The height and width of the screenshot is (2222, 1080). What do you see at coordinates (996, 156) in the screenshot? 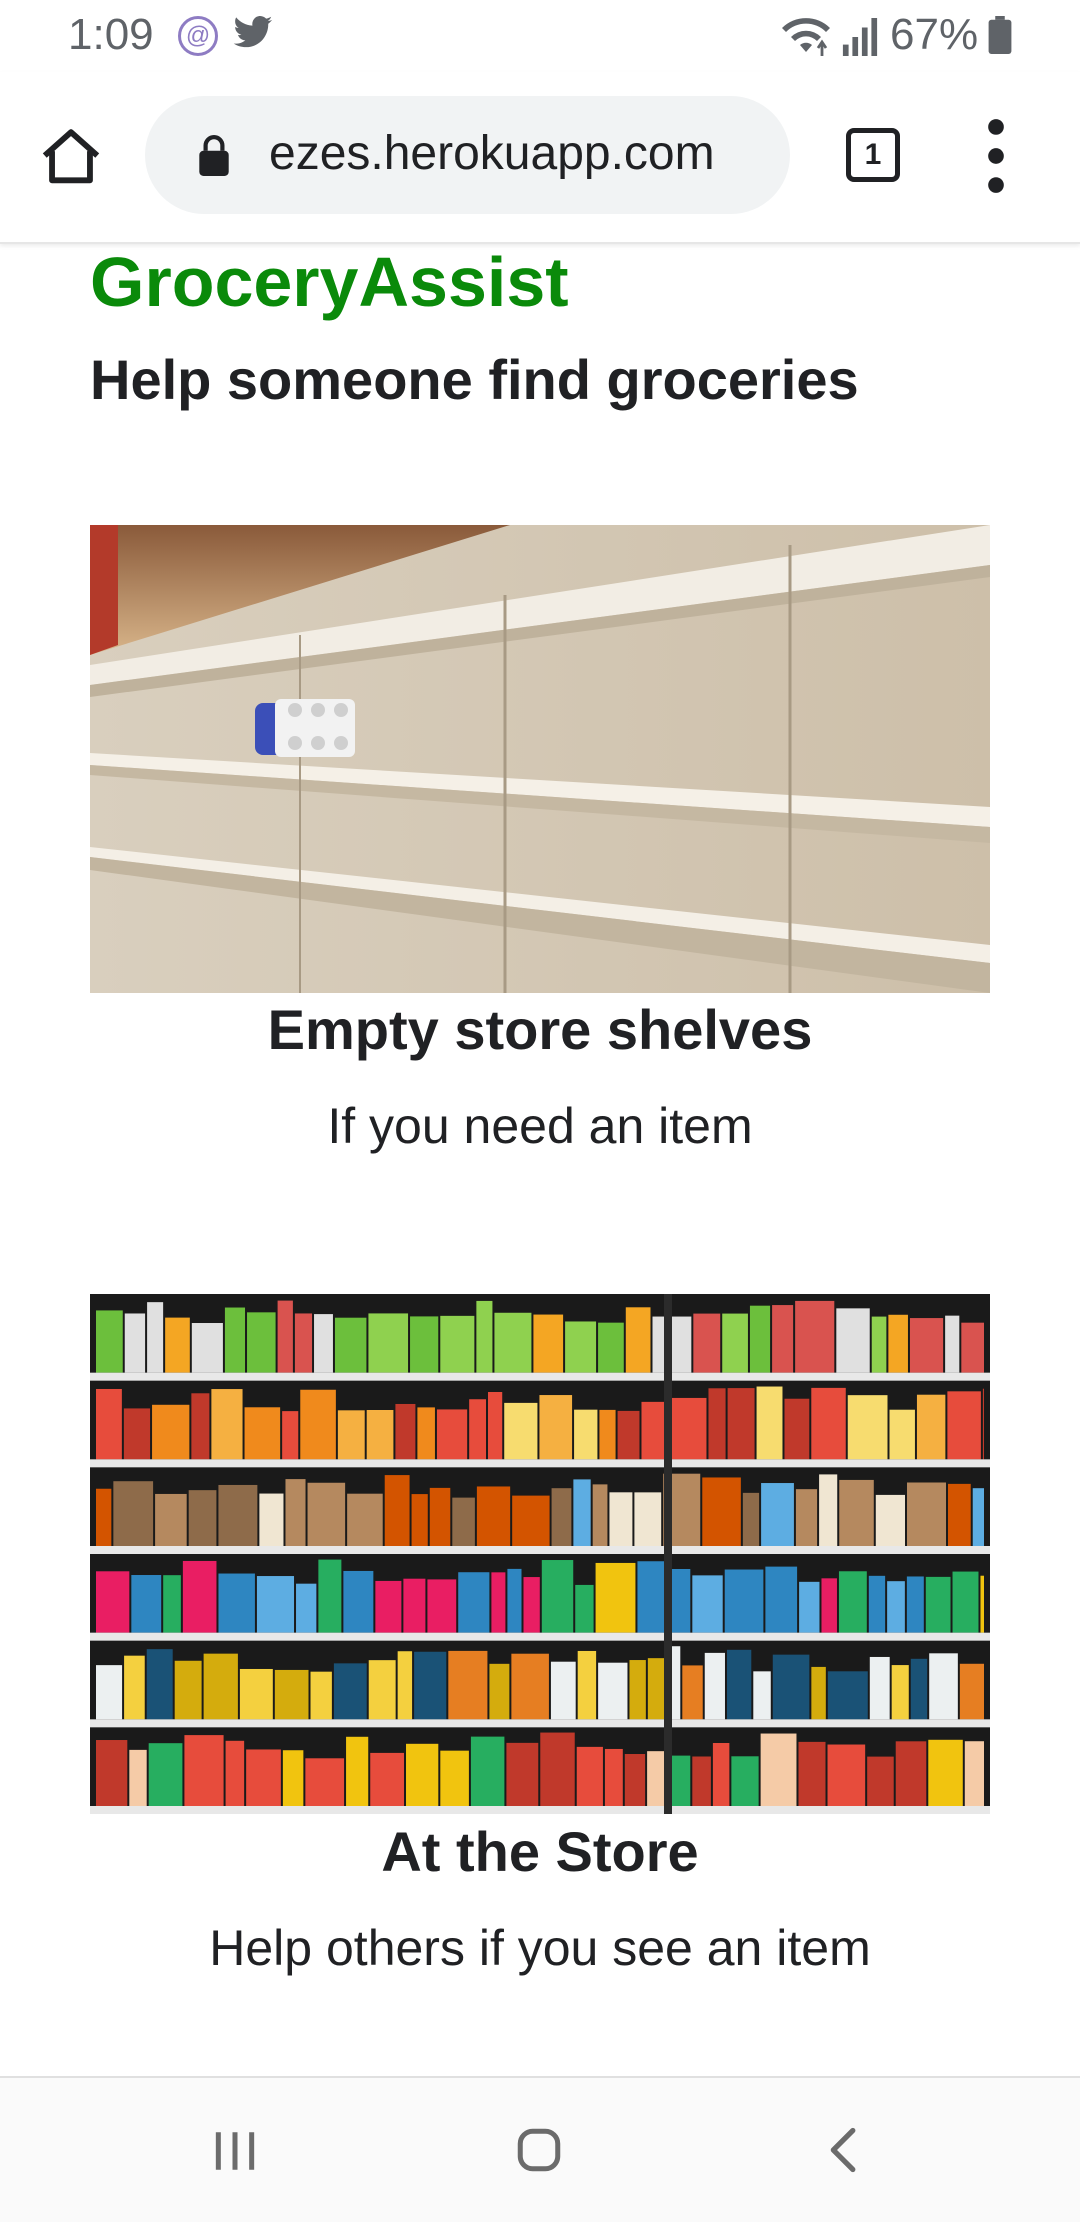
I see `overflow-menu-icon` at bounding box center [996, 156].